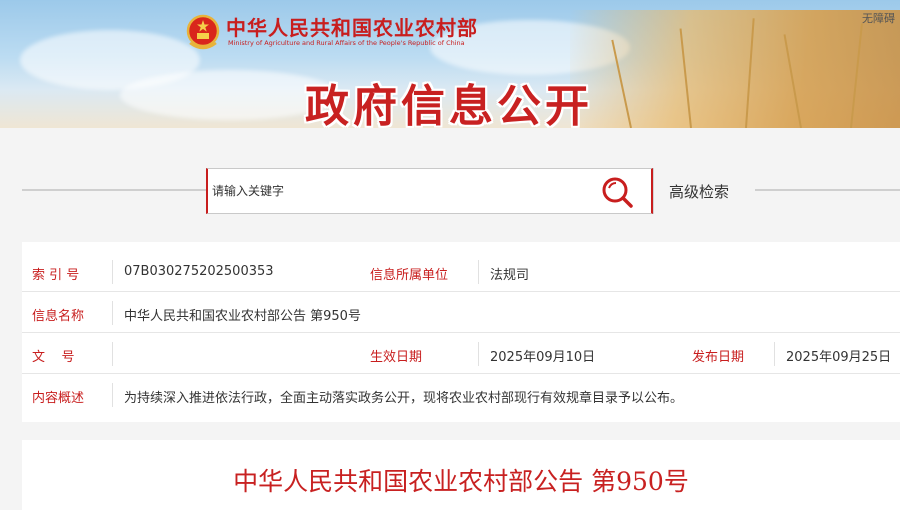  Describe the element at coordinates (461, 481) in the screenshot. I see `notice-title: 中华人民共和国农业农村部公告 第950号` at that location.